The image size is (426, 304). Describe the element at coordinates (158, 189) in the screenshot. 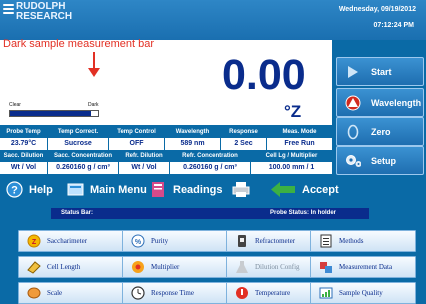

I see `readings-book-icon` at that location.